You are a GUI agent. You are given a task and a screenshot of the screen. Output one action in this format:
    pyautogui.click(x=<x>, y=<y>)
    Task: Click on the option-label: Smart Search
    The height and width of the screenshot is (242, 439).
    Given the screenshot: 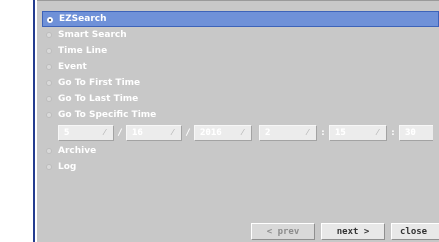 What is the action you would take?
    pyautogui.click(x=92, y=35)
    